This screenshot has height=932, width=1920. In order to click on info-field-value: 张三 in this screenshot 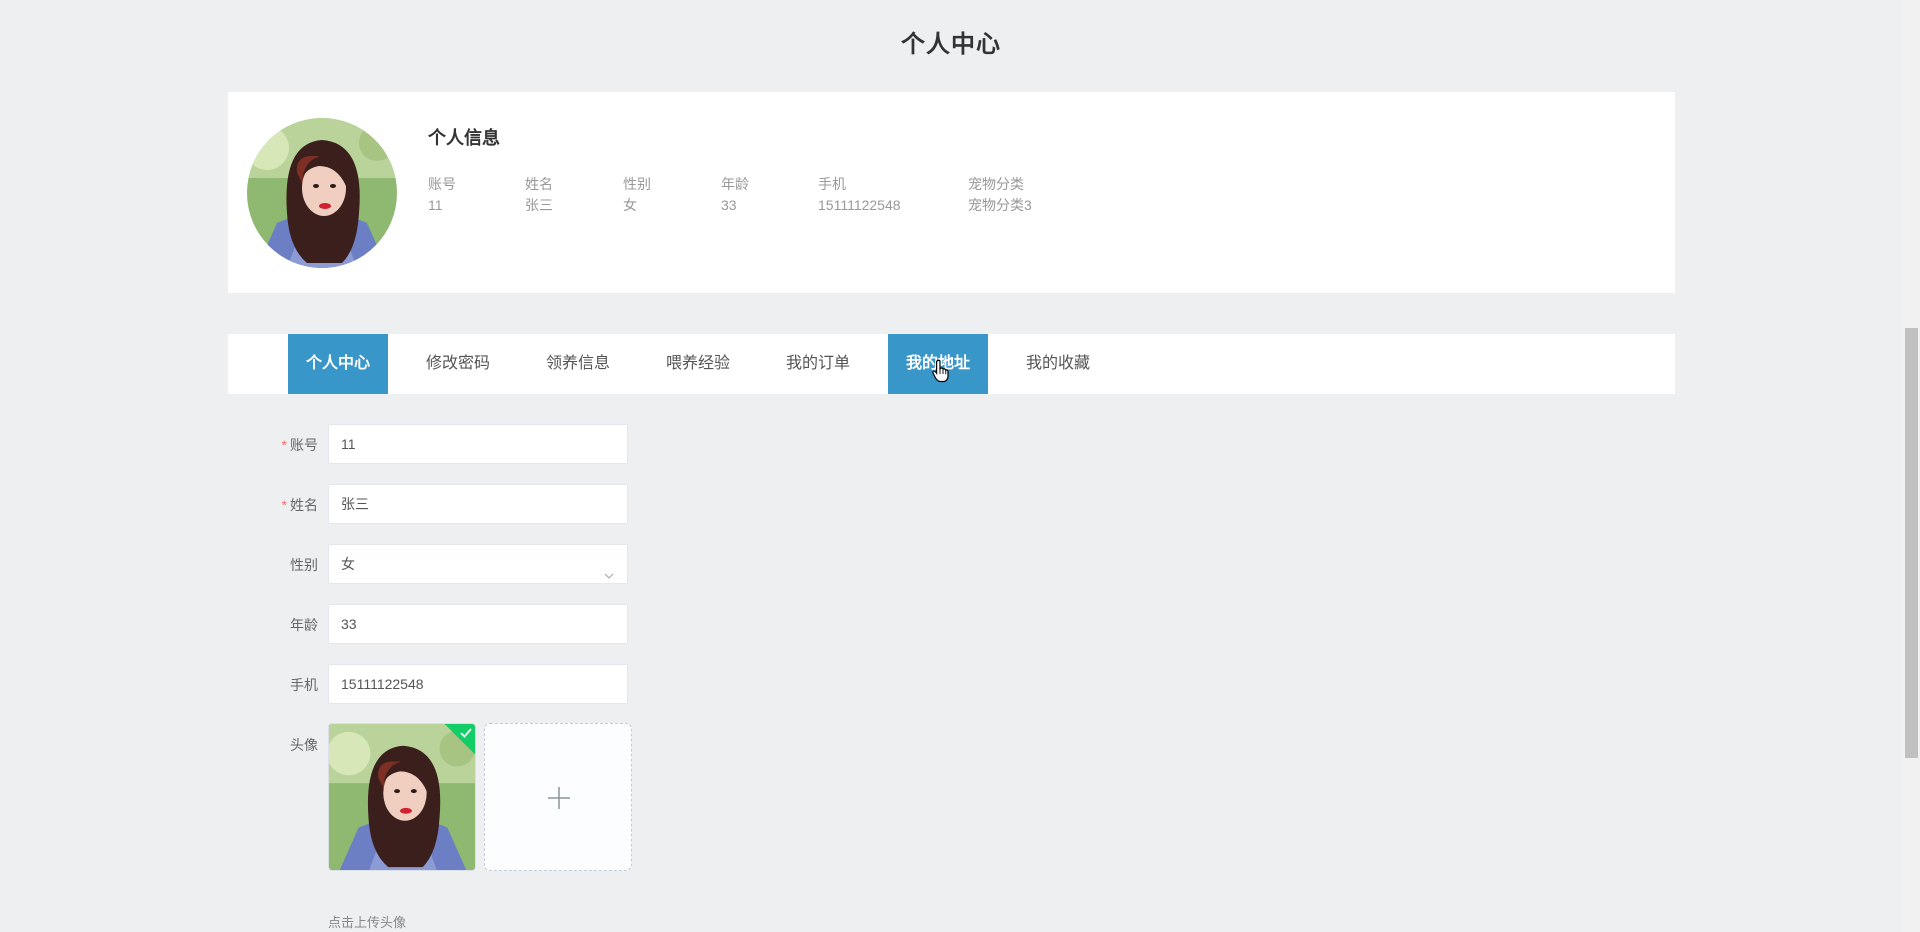, I will do `click(539, 205)`.